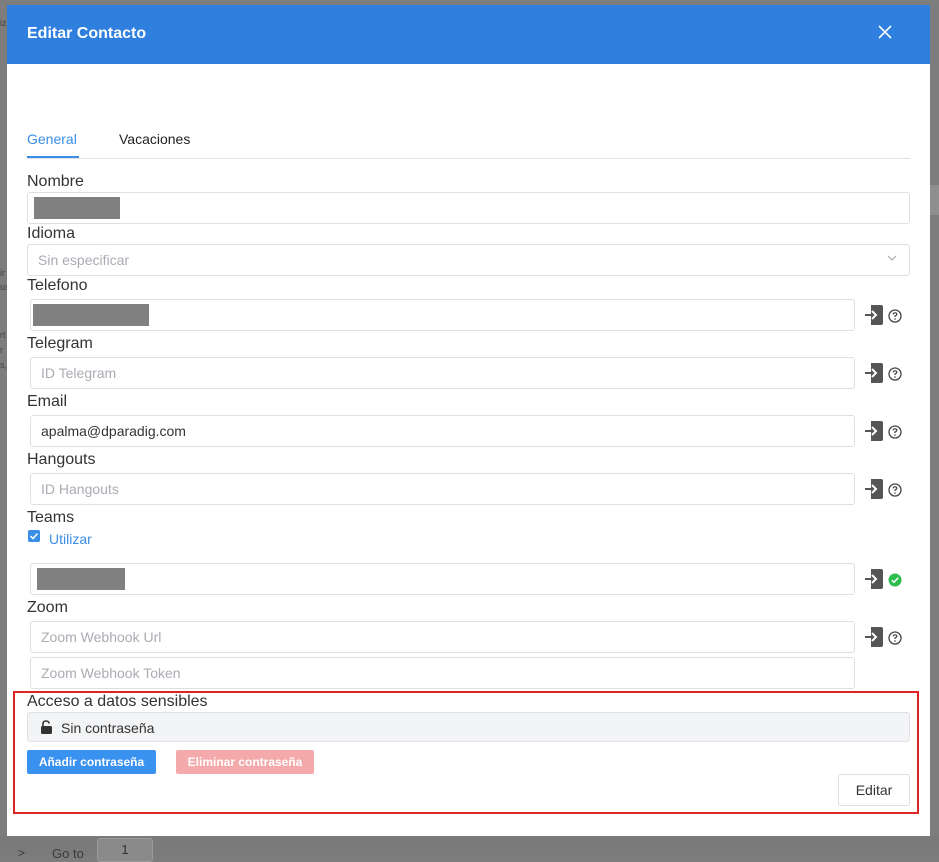 The width and height of the screenshot is (939, 862). I want to click on hangouts-label: Hangouts, so click(61, 459).